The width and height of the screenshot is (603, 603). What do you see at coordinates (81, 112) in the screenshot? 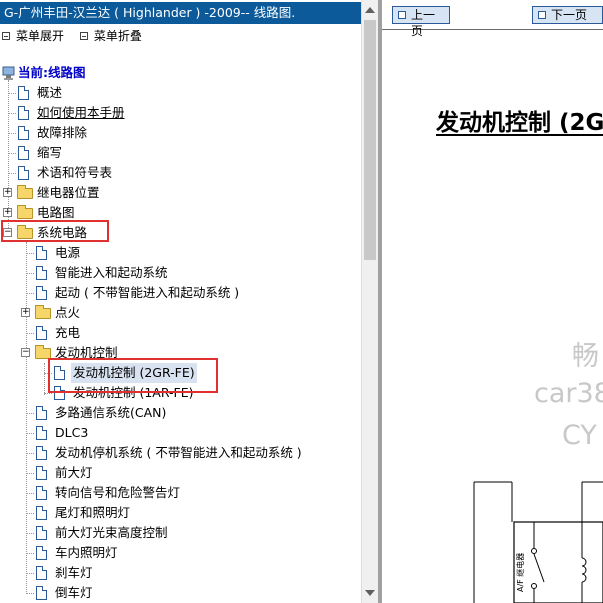
I see `tree-item-label: 如何使用本手册` at bounding box center [81, 112].